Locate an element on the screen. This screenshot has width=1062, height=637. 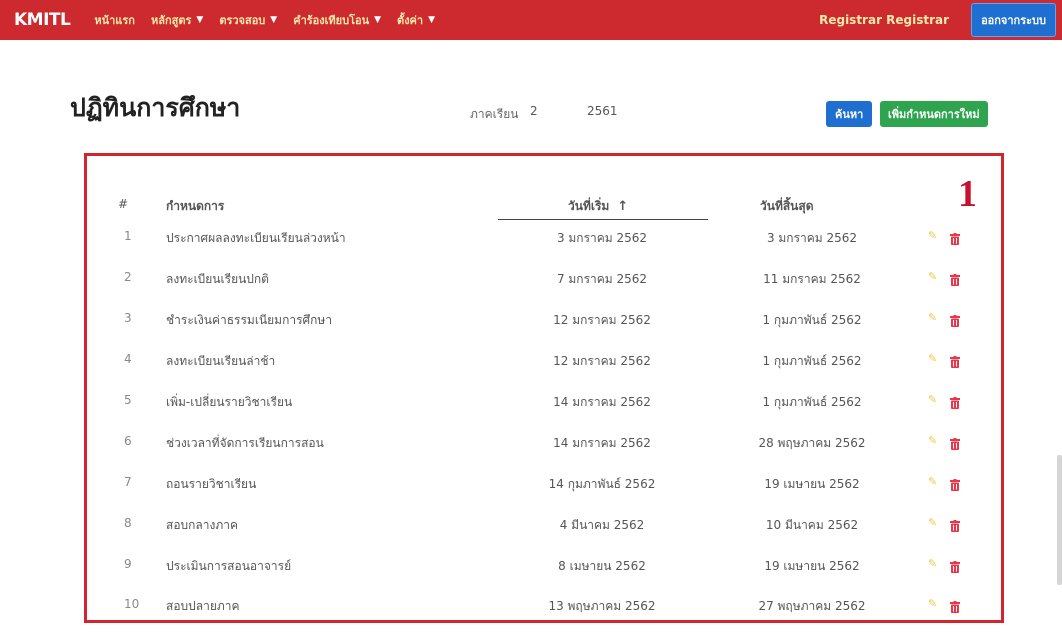
navbar-right: Registrar Registrar ออกจากระบบ is located at coordinates (937, 20).